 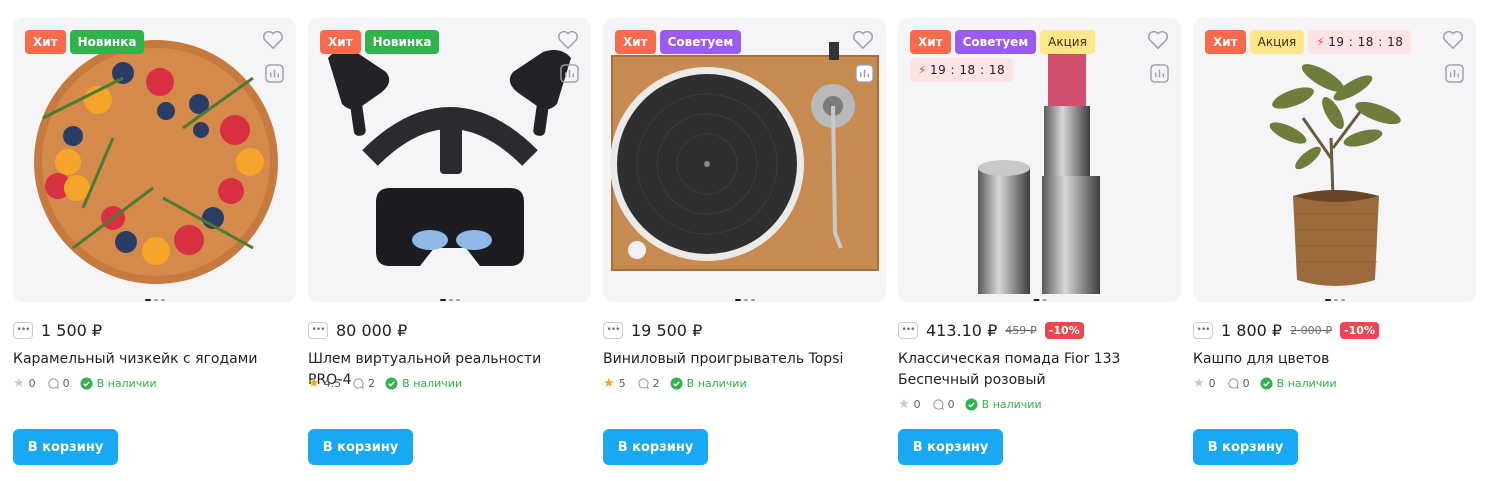 I want to click on price-row: ••• 1 500 ₽, so click(x=57, y=330).